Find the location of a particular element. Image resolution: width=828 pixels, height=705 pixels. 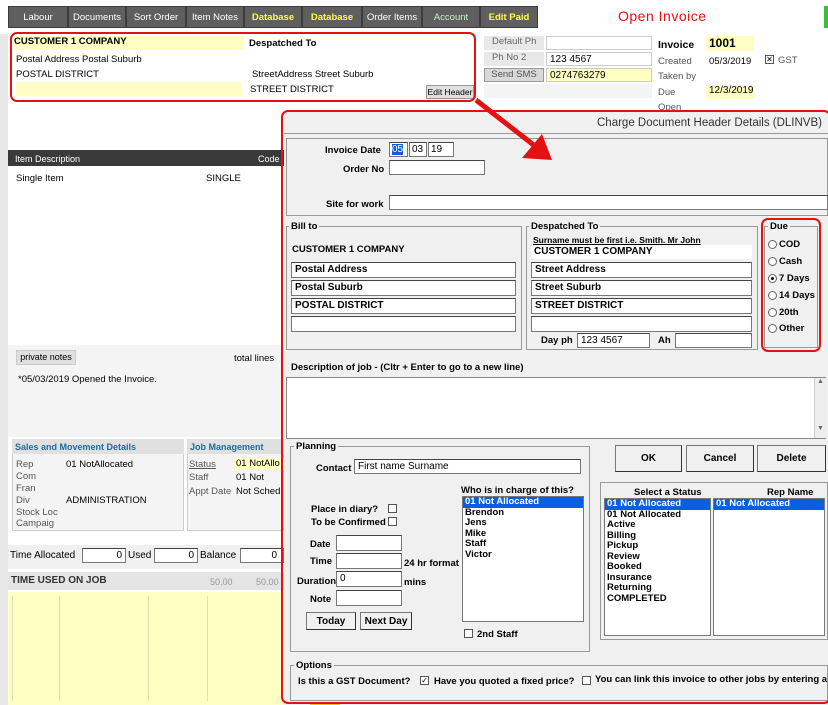

item-notes-button: Item Notes is located at coordinates (215, 17).